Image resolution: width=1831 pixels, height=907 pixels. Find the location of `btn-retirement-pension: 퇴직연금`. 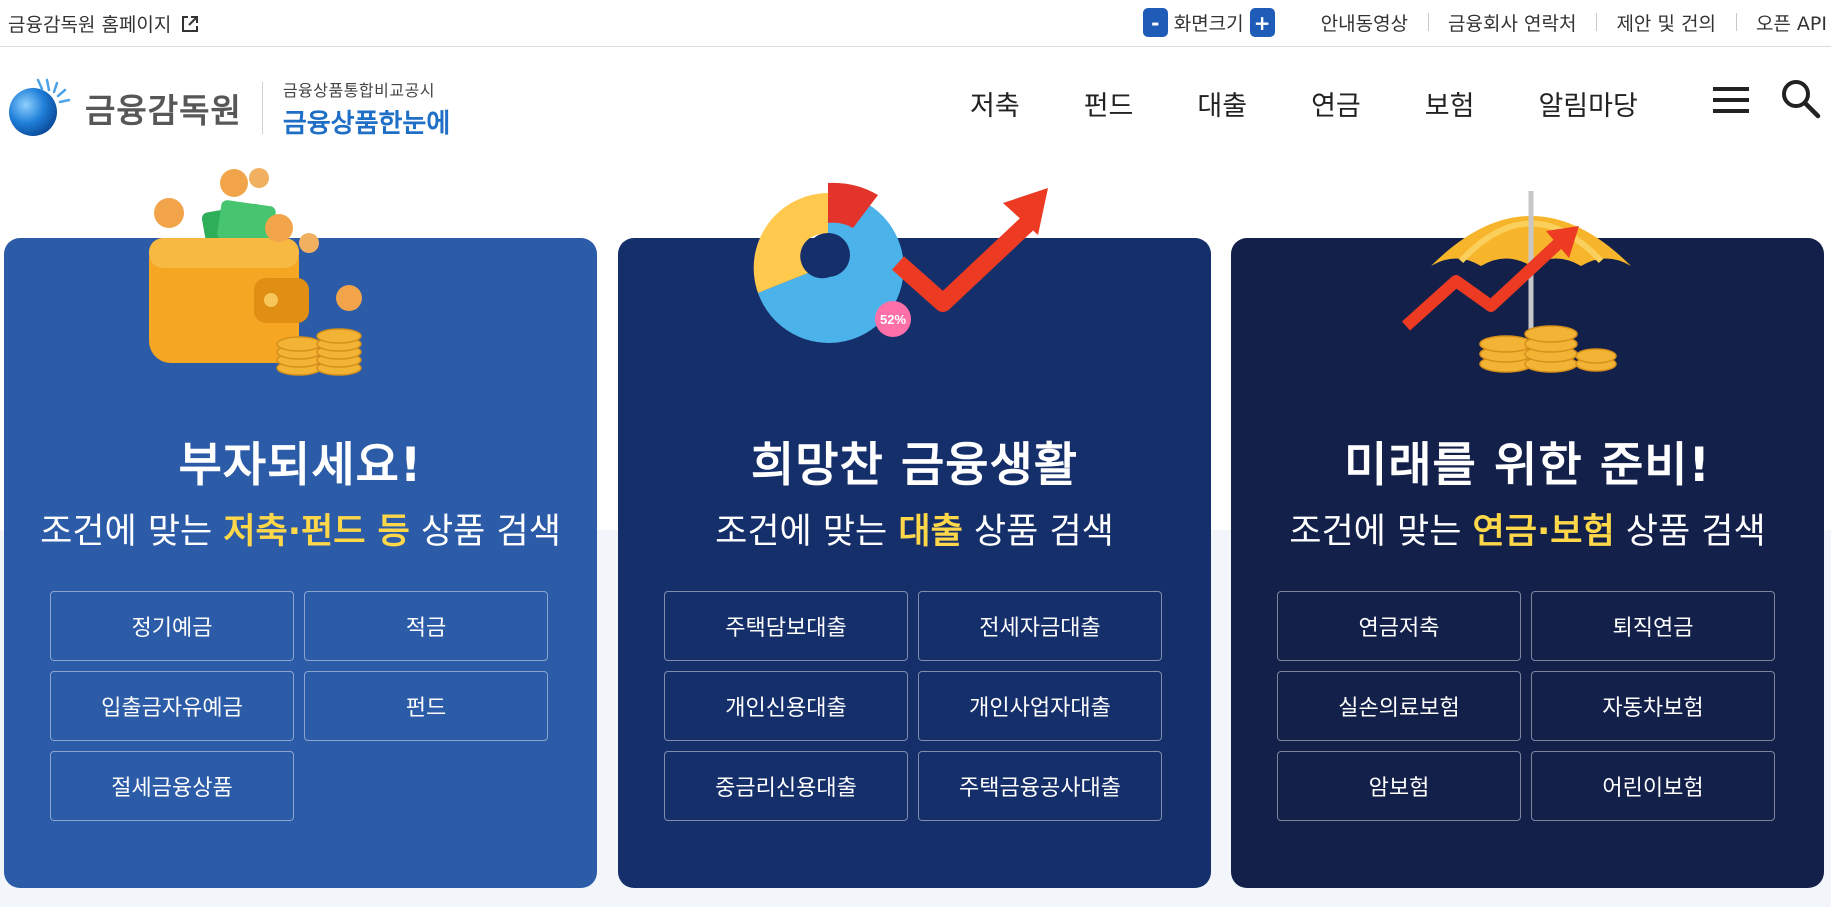

btn-retirement-pension: 퇴직연금 is located at coordinates (1653, 626).